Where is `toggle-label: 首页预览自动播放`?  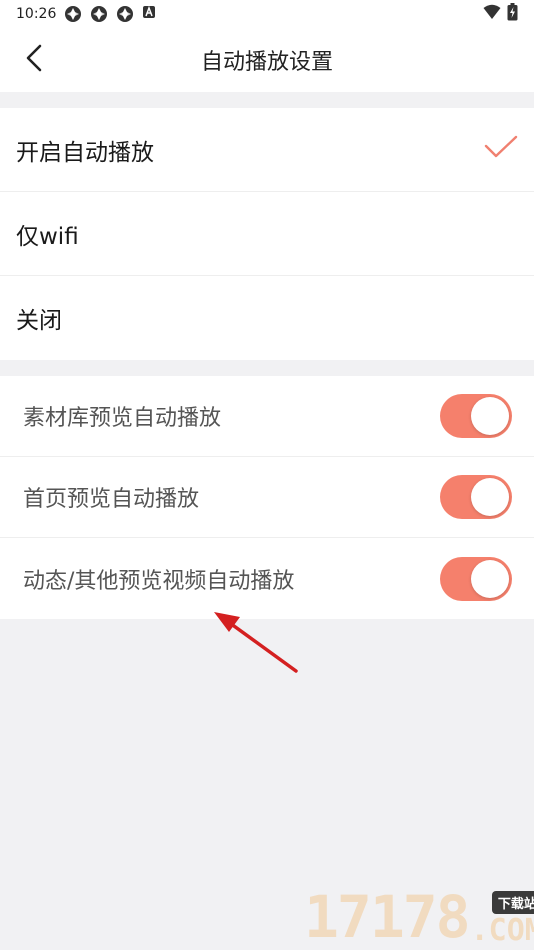 toggle-label: 首页预览自动播放 is located at coordinates (111, 499).